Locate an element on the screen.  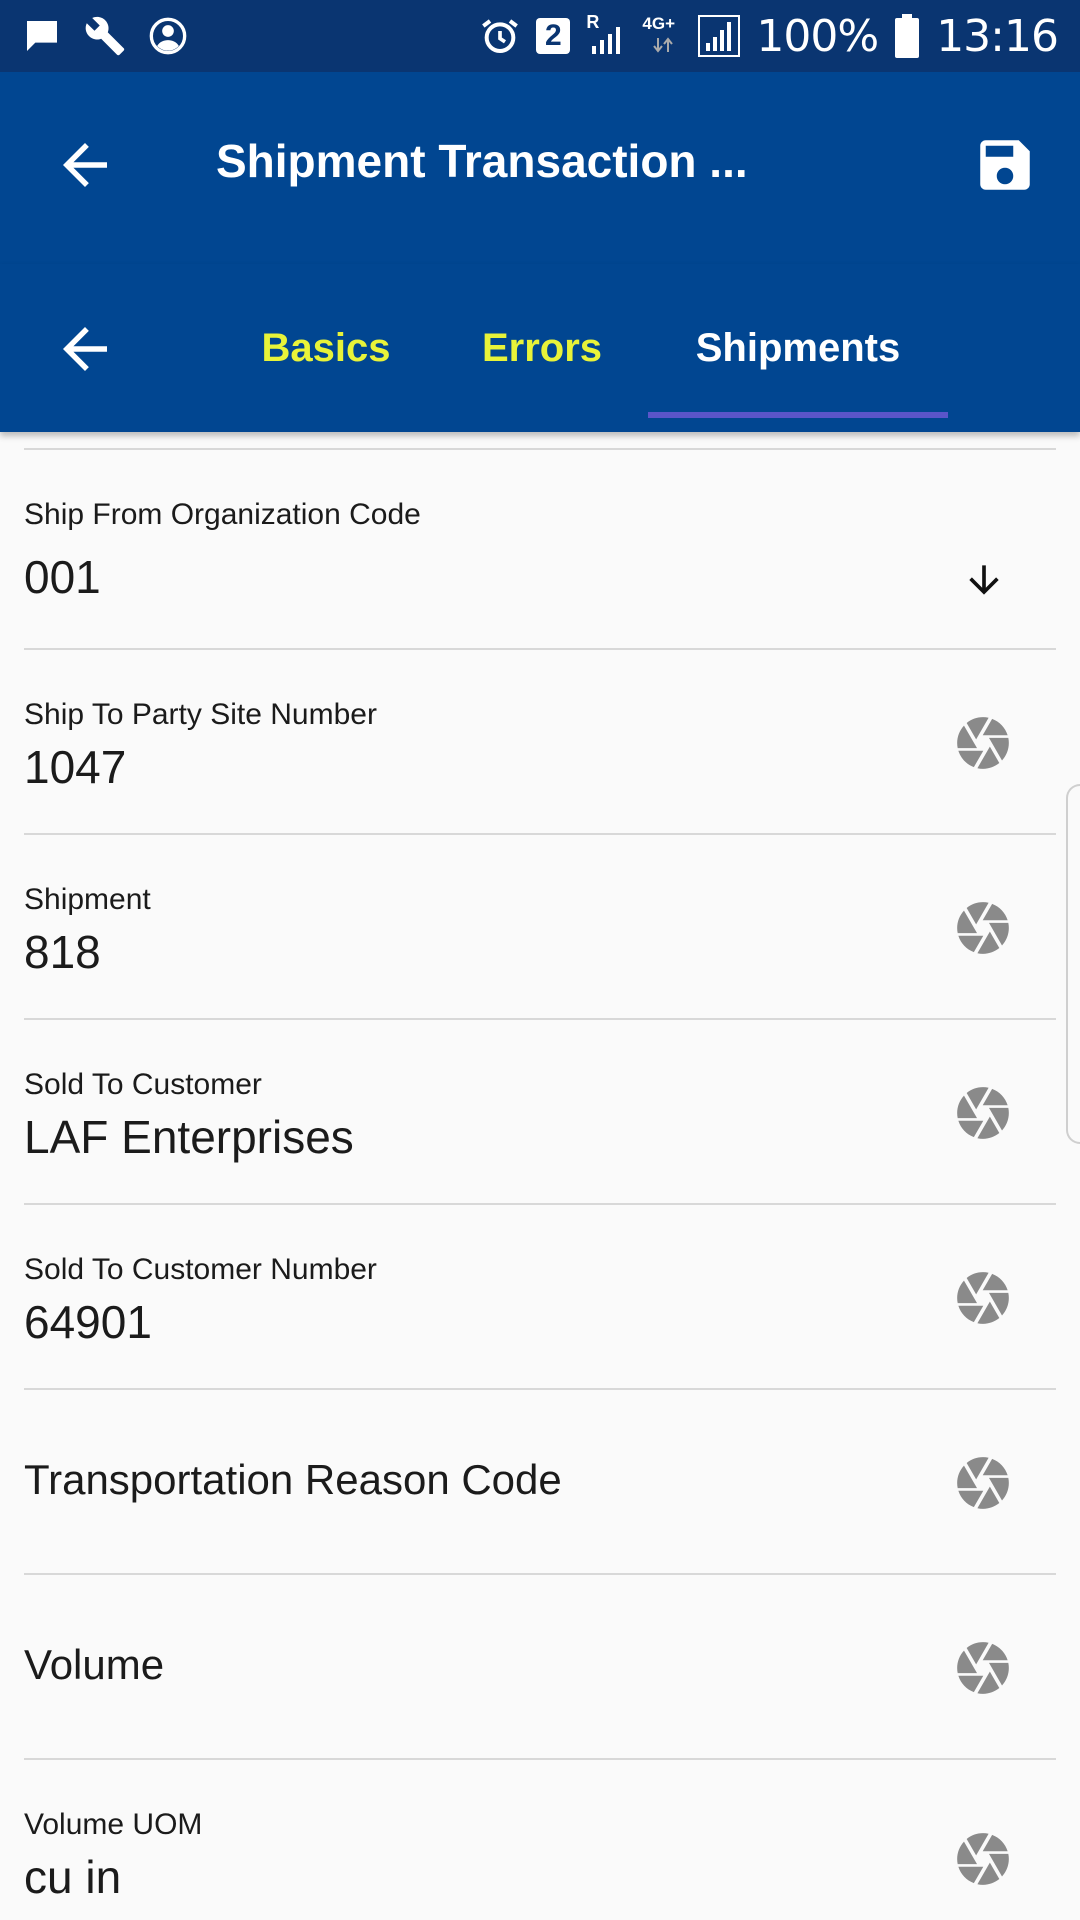
tab-errors: Errors is located at coordinates (542, 348).